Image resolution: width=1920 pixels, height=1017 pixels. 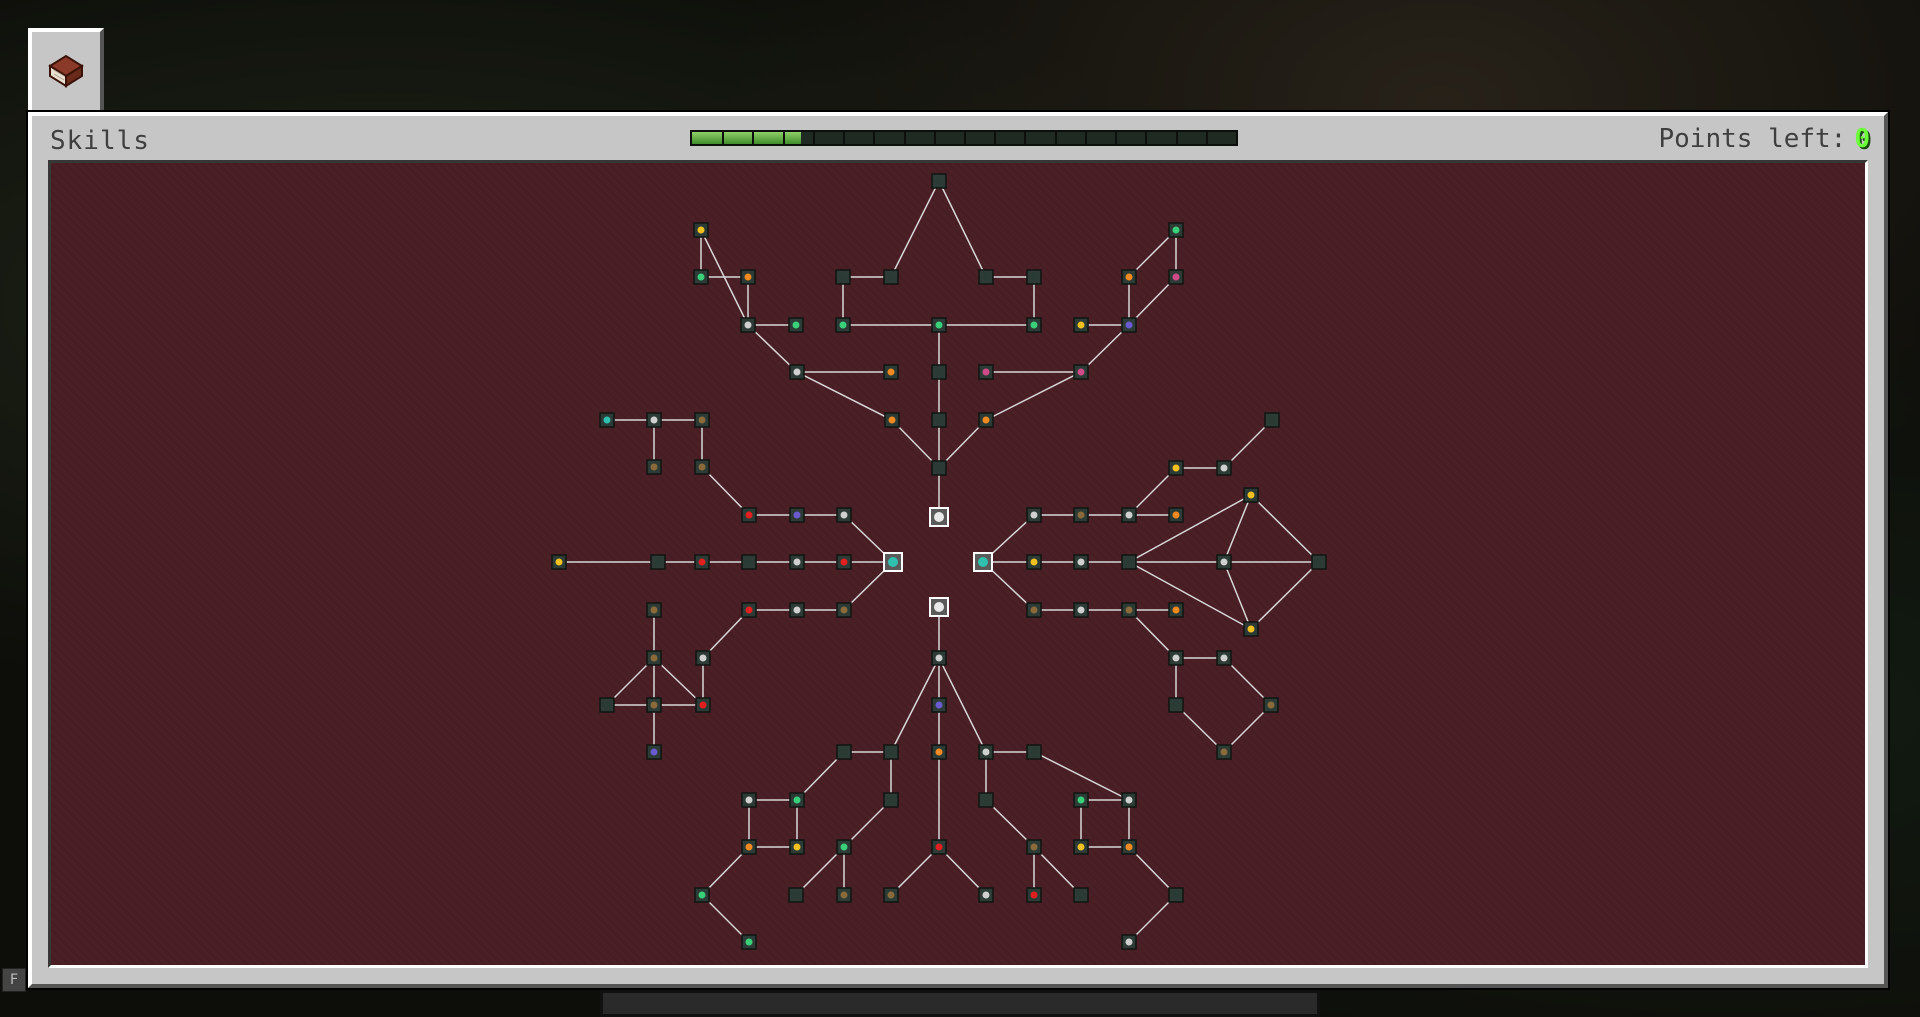 I want to click on skill-node-t22, so click(x=1176, y=230).